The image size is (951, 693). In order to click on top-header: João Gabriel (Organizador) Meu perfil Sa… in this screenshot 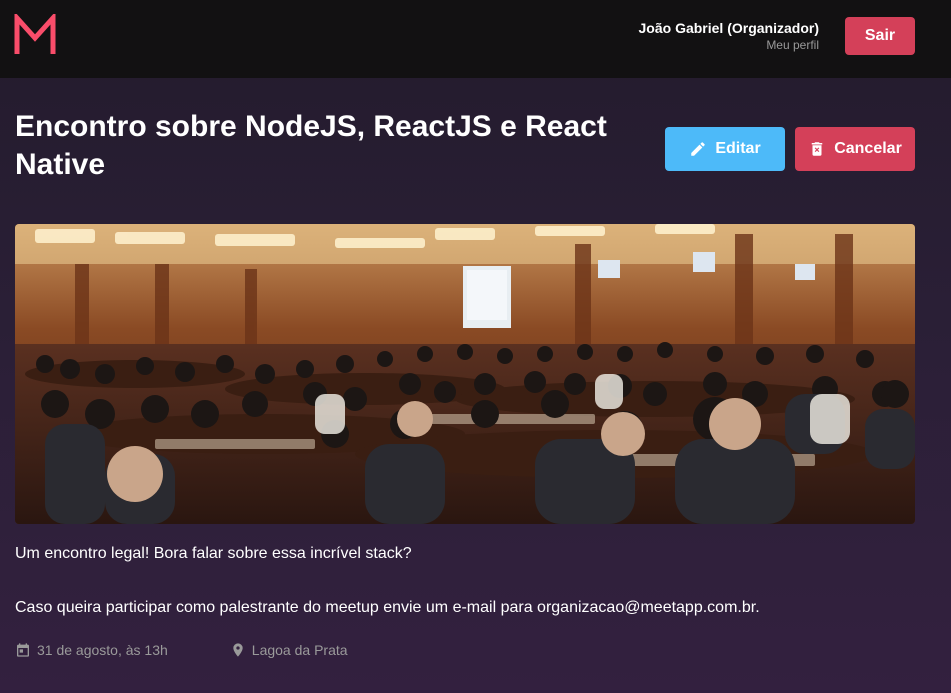, I will do `click(475, 39)`.